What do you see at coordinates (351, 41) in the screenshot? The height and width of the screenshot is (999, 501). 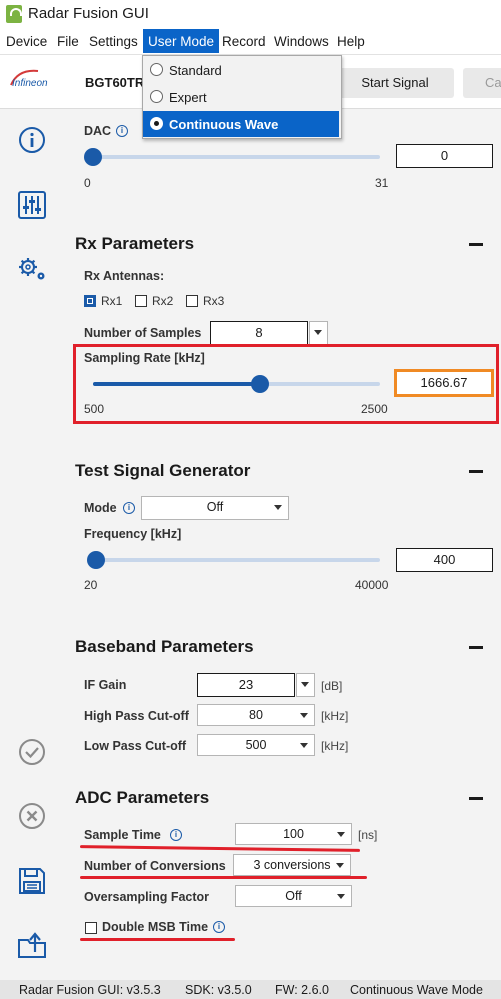 I see `menu-help: Help` at bounding box center [351, 41].